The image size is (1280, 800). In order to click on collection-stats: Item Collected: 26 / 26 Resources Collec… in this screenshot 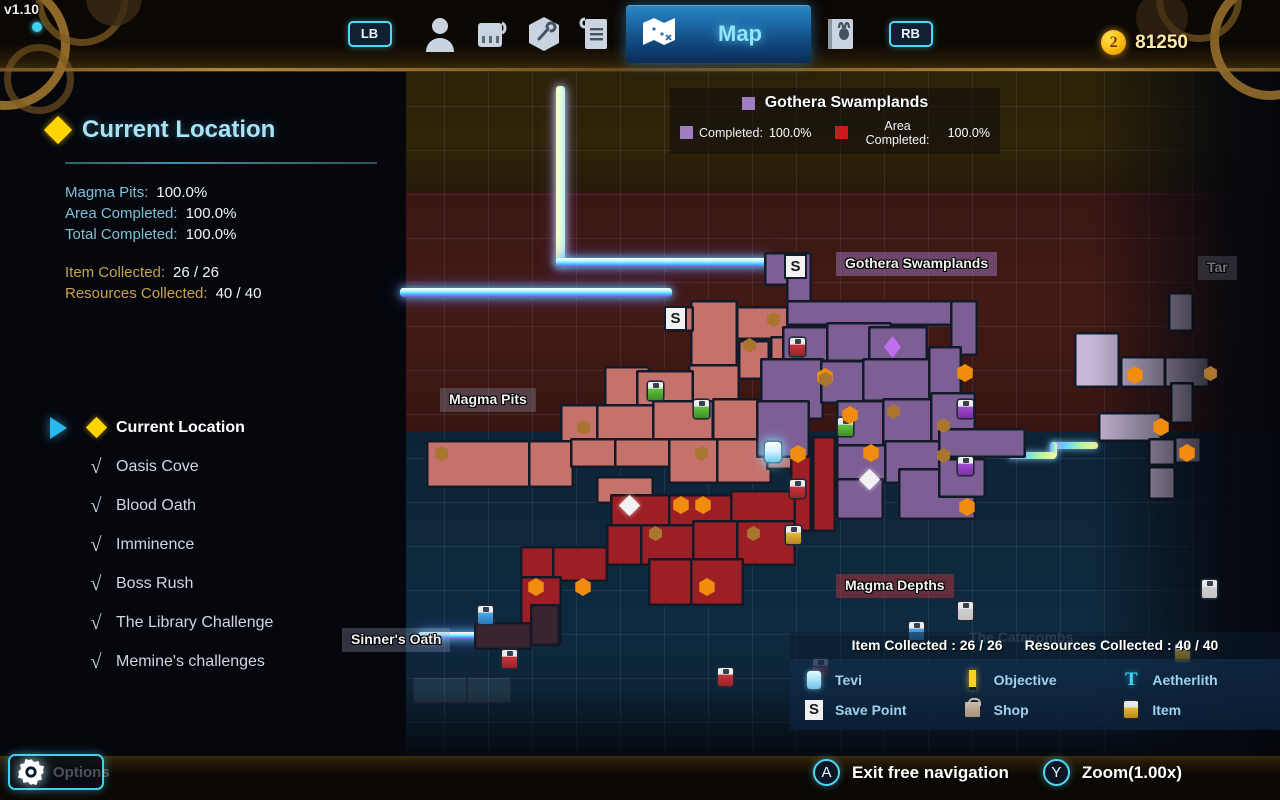, I will do `click(163, 285)`.